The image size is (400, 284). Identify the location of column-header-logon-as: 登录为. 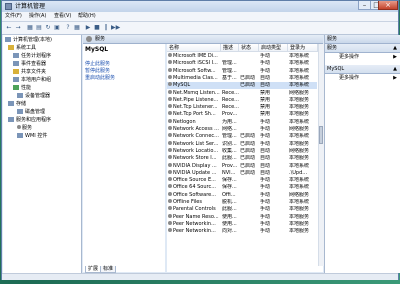
(303, 48).